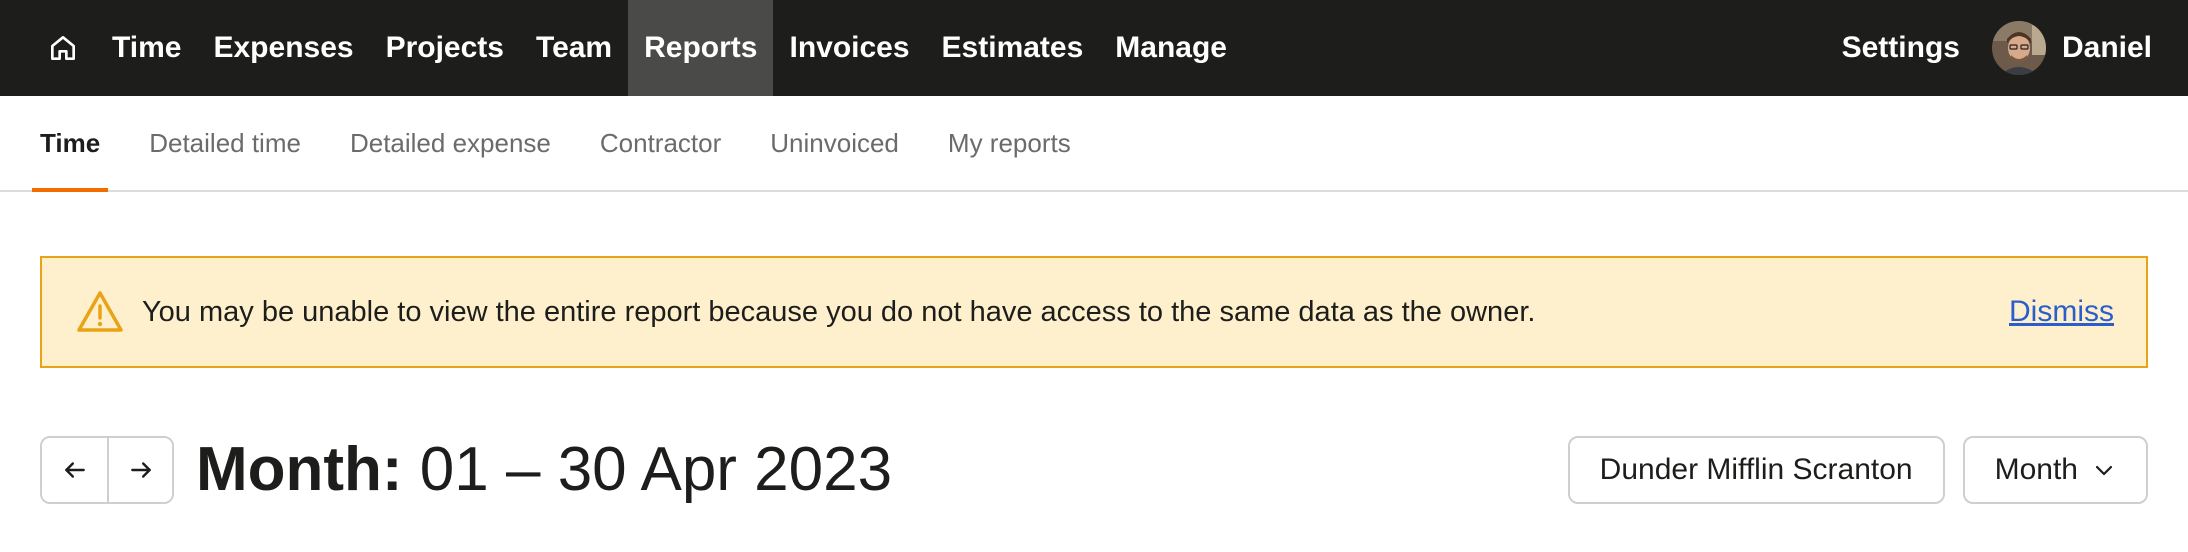 This screenshot has height=552, width=2188. What do you see at coordinates (1171, 48) in the screenshot?
I see `nav-item-manage: Manage` at bounding box center [1171, 48].